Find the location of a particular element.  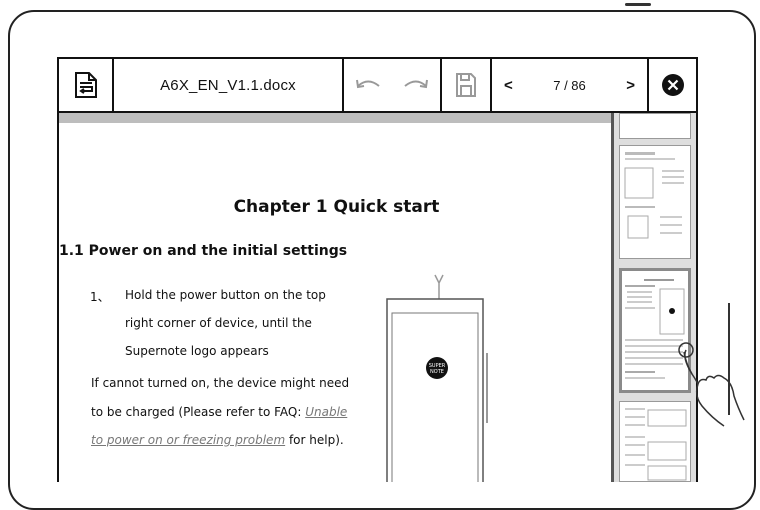

file-title: A6X_EN_V1.1.docx is located at coordinates (228, 85).